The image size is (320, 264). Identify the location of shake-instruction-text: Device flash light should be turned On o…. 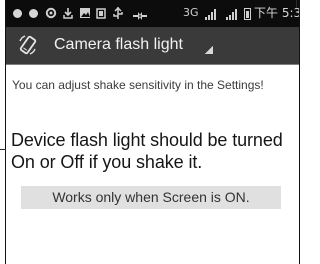
(147, 151).